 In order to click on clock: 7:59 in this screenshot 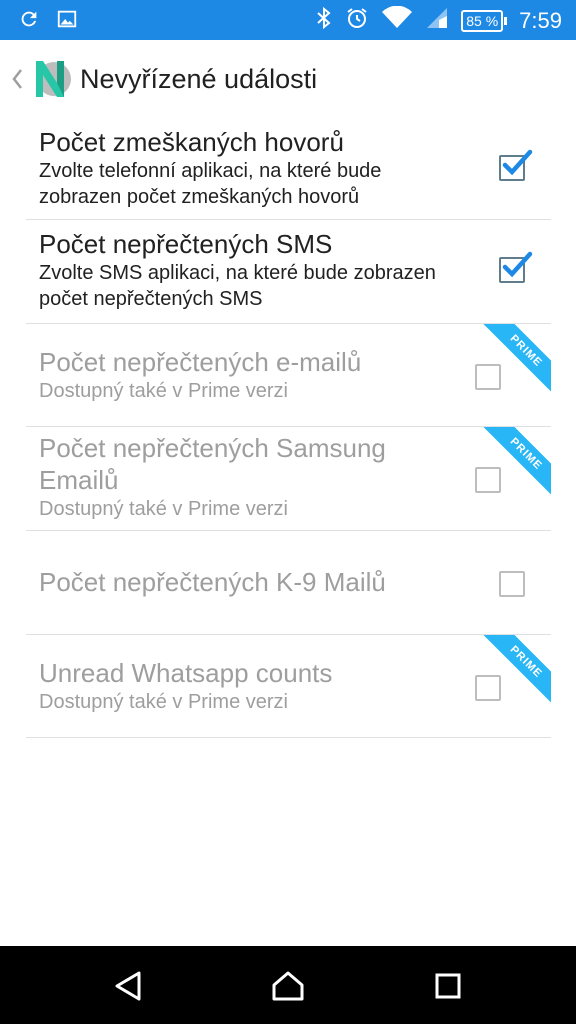, I will do `click(540, 20)`.